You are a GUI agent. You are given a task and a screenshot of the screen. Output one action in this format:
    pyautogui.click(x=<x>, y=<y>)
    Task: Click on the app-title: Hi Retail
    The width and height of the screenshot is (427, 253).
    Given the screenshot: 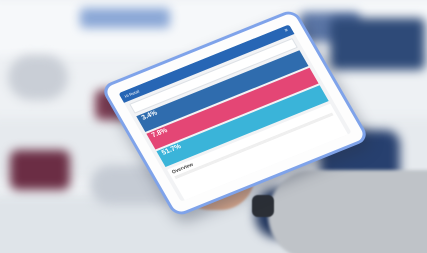 What is the action you would take?
    pyautogui.click(x=132, y=93)
    